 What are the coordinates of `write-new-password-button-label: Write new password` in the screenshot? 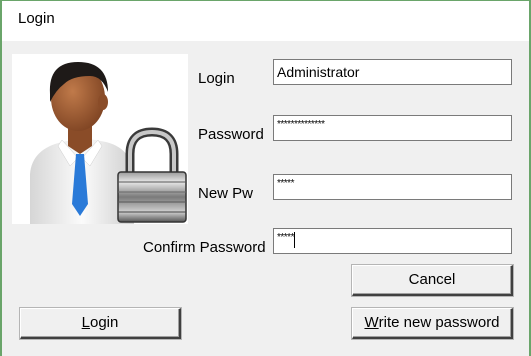 It's located at (431, 323).